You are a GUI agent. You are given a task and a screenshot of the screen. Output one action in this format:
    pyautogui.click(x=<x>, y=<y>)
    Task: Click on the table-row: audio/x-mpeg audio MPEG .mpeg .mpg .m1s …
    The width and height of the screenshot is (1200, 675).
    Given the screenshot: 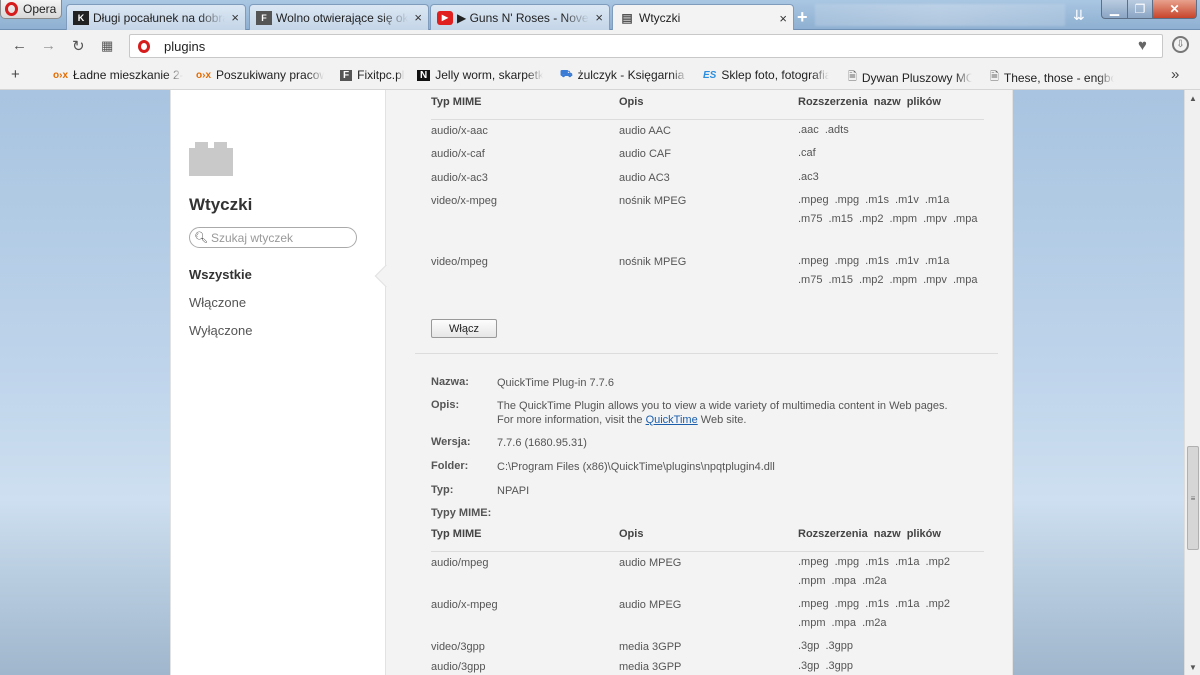 What is the action you would take?
    pyautogui.click(x=707, y=616)
    